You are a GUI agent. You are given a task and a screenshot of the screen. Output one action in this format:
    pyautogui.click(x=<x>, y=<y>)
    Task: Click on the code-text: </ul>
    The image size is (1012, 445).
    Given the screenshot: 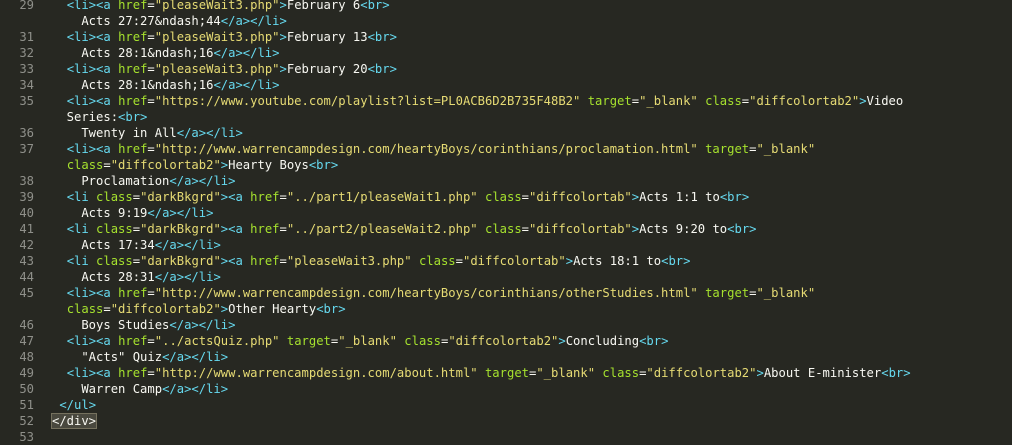 What is the action you would take?
    pyautogui.click(x=74, y=405)
    